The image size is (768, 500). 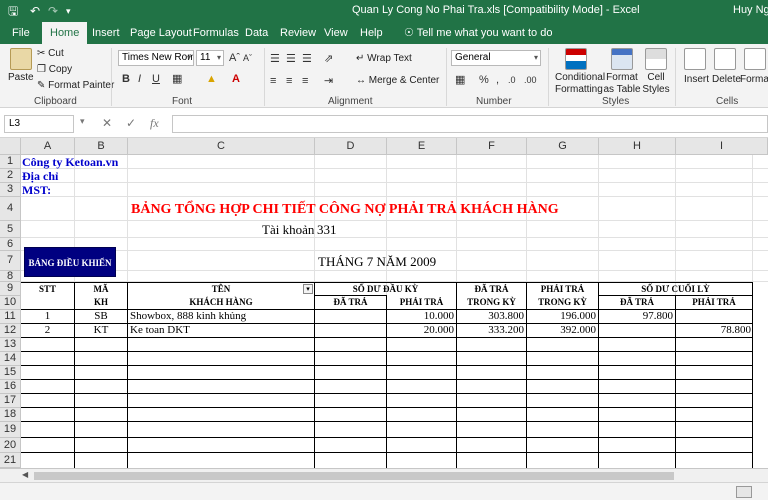 What do you see at coordinates (68, 11) in the screenshot?
I see `customize-toolbar-icon: ▾` at bounding box center [68, 11].